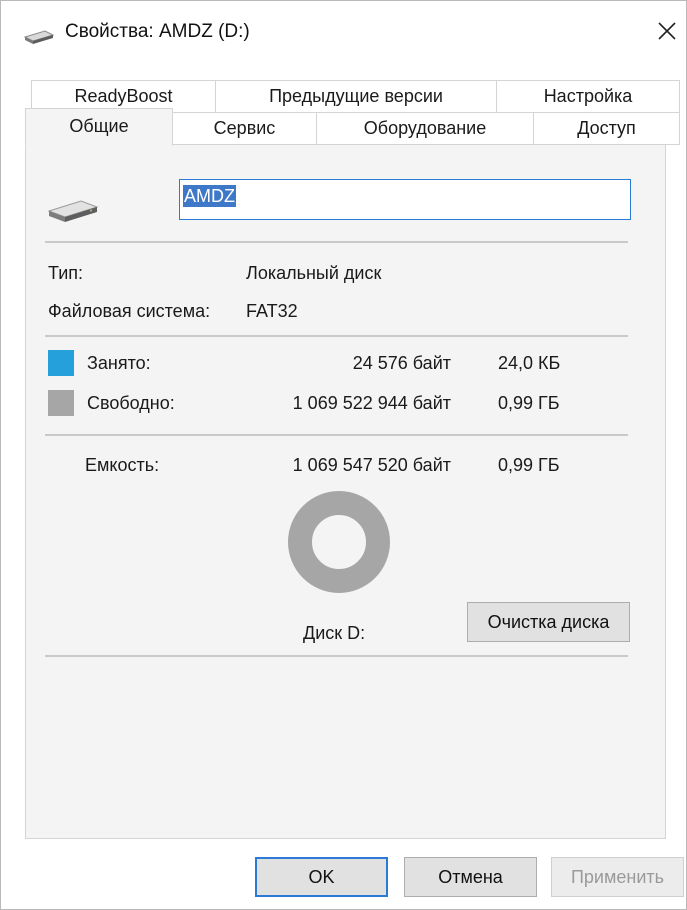 Image resolution: width=687 pixels, height=910 pixels. I want to click on free-space-ring, so click(339, 542).